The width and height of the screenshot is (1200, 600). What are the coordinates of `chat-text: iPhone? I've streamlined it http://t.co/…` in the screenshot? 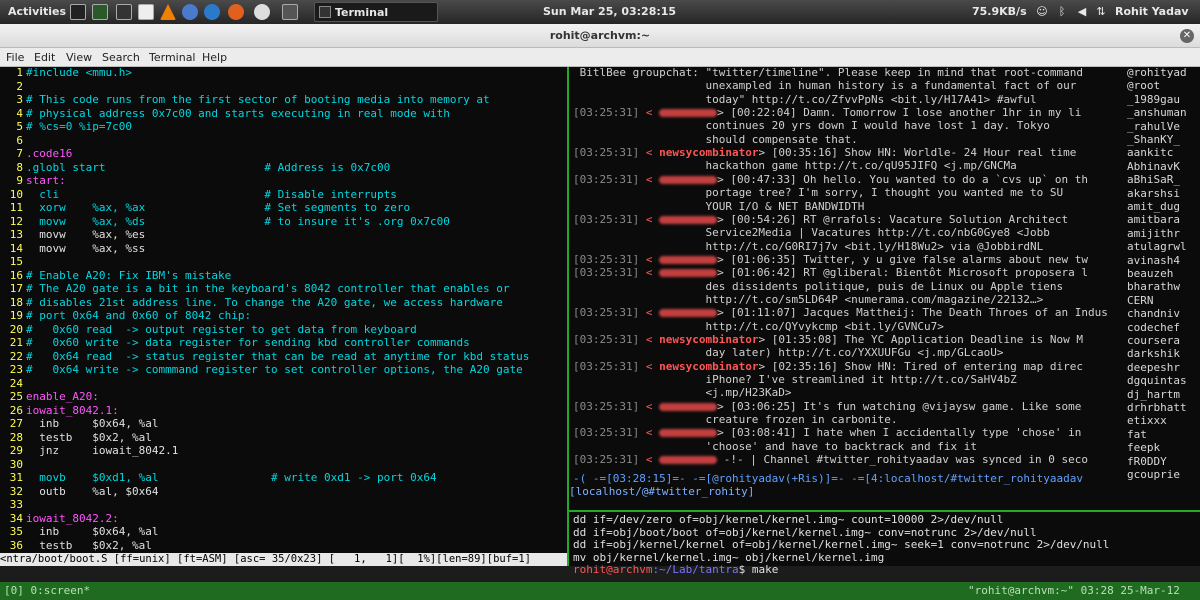 It's located at (795, 380).